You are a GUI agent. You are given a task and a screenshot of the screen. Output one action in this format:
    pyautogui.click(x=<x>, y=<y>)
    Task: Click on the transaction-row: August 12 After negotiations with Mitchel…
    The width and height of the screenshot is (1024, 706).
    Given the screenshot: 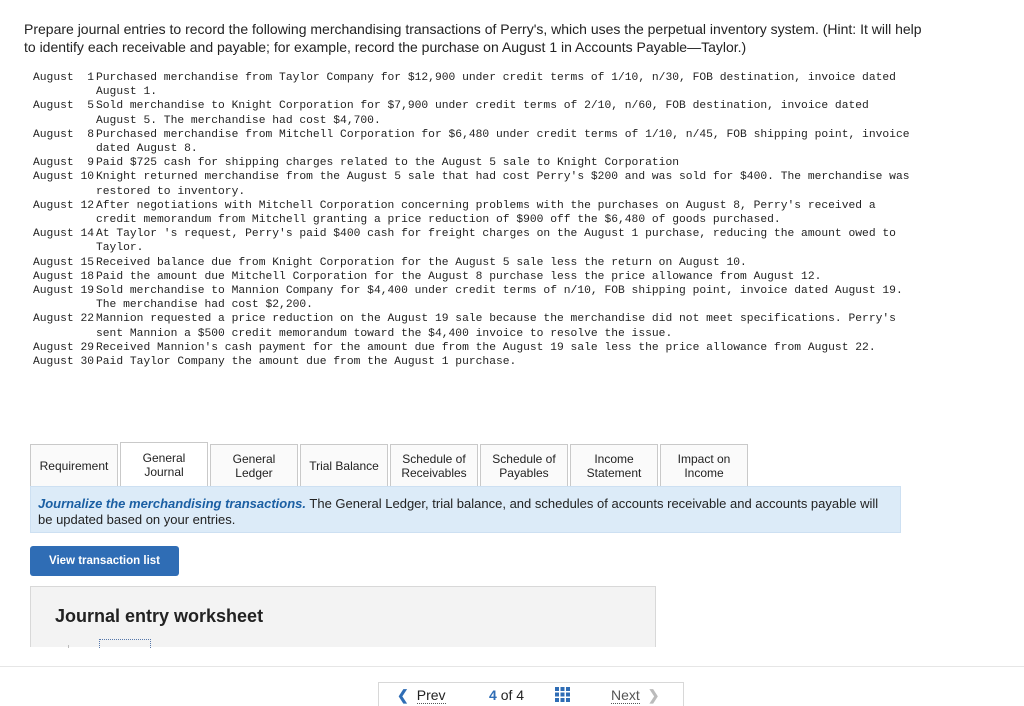 What is the action you would take?
    pyautogui.click(x=467, y=213)
    